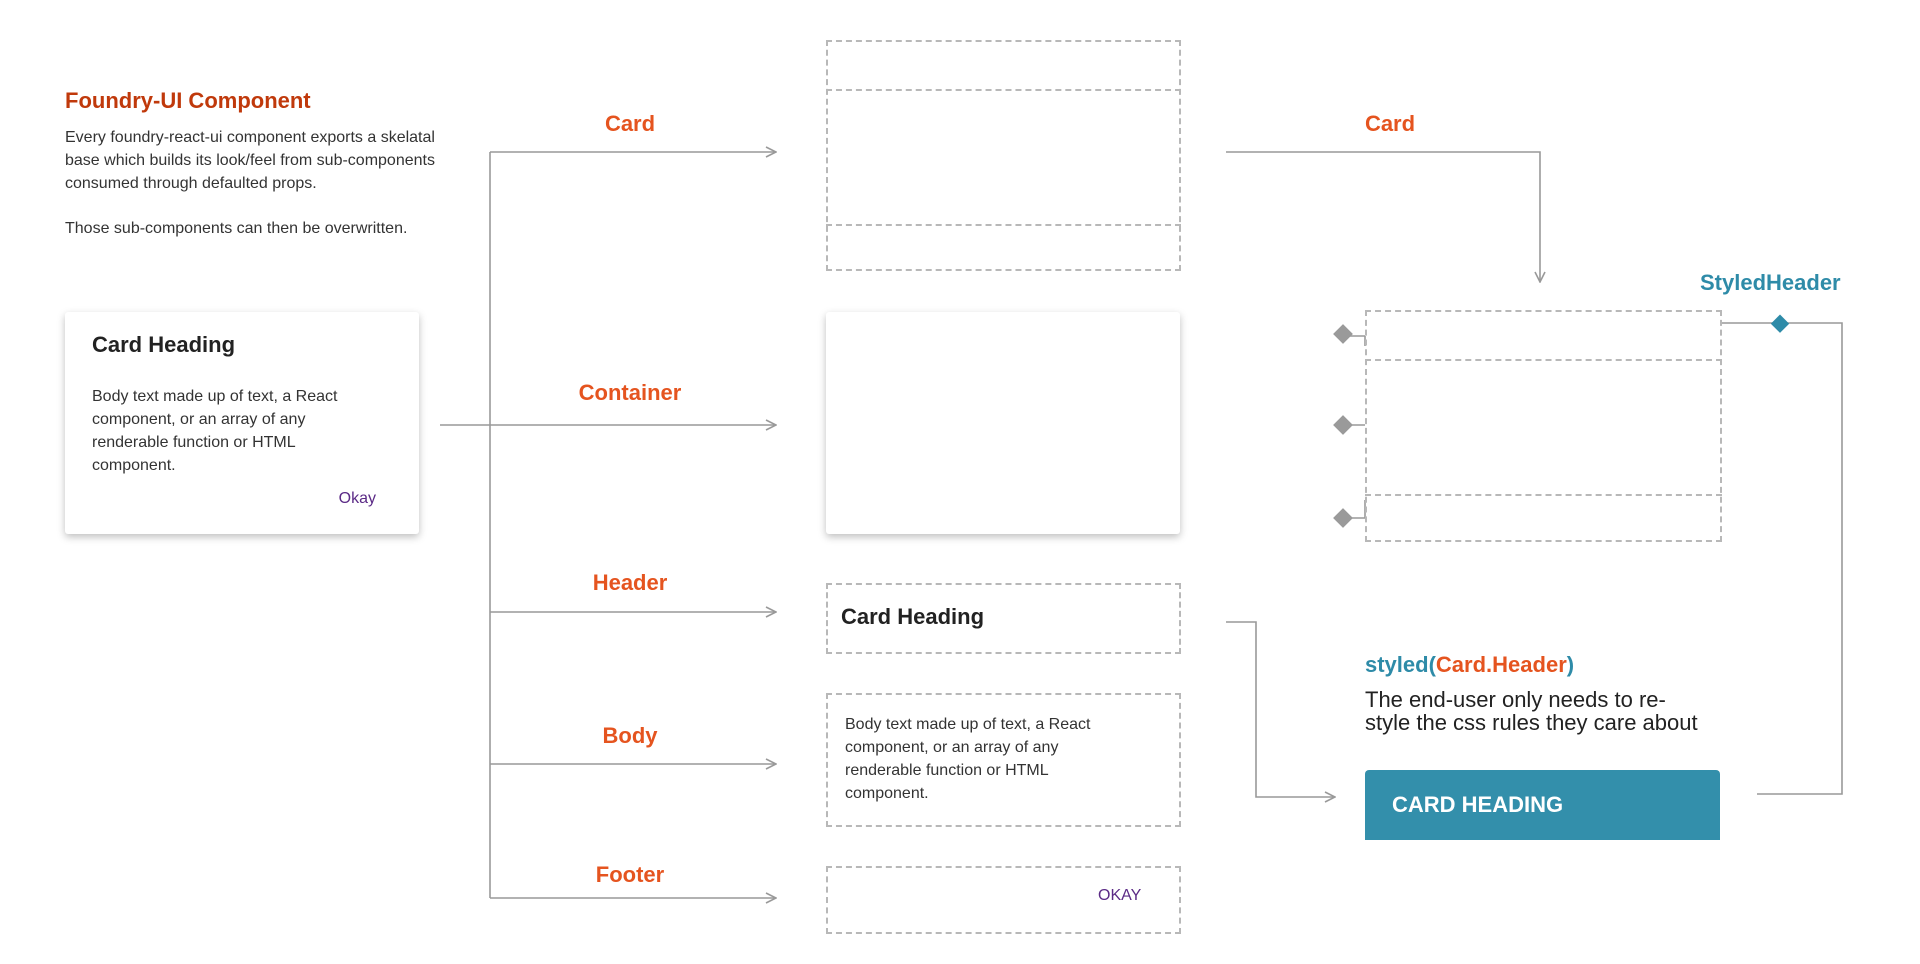  I want to click on card-skeleton, so click(1003, 155).